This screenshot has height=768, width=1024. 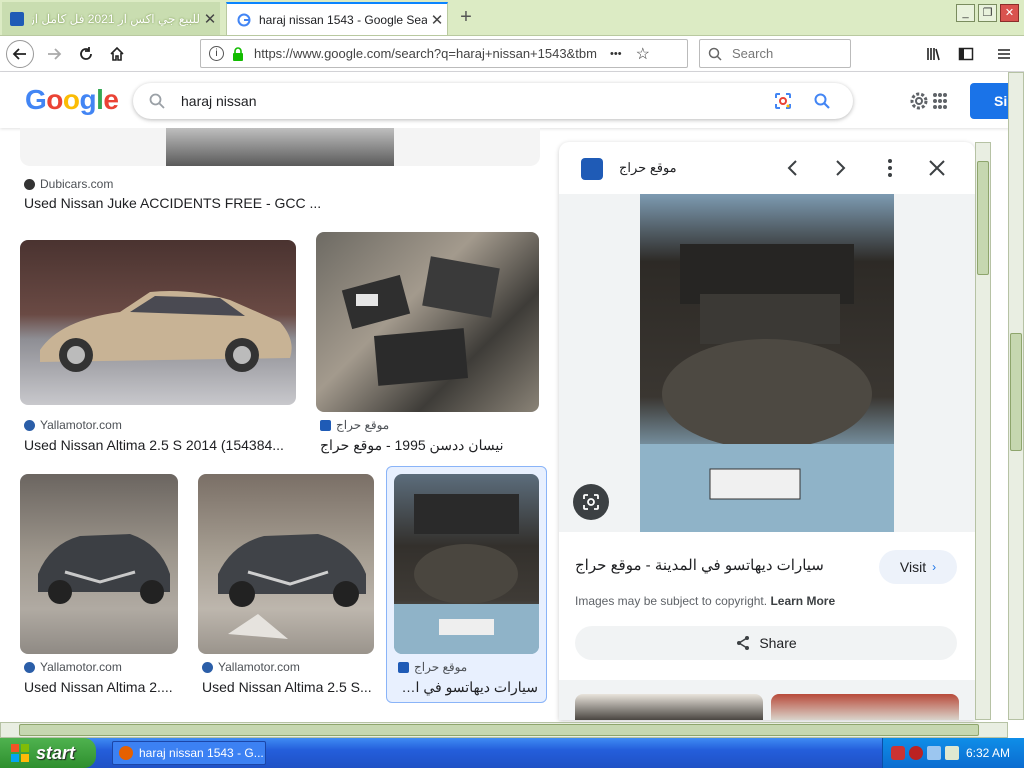 I want to click on home-button, so click(x=117, y=54).